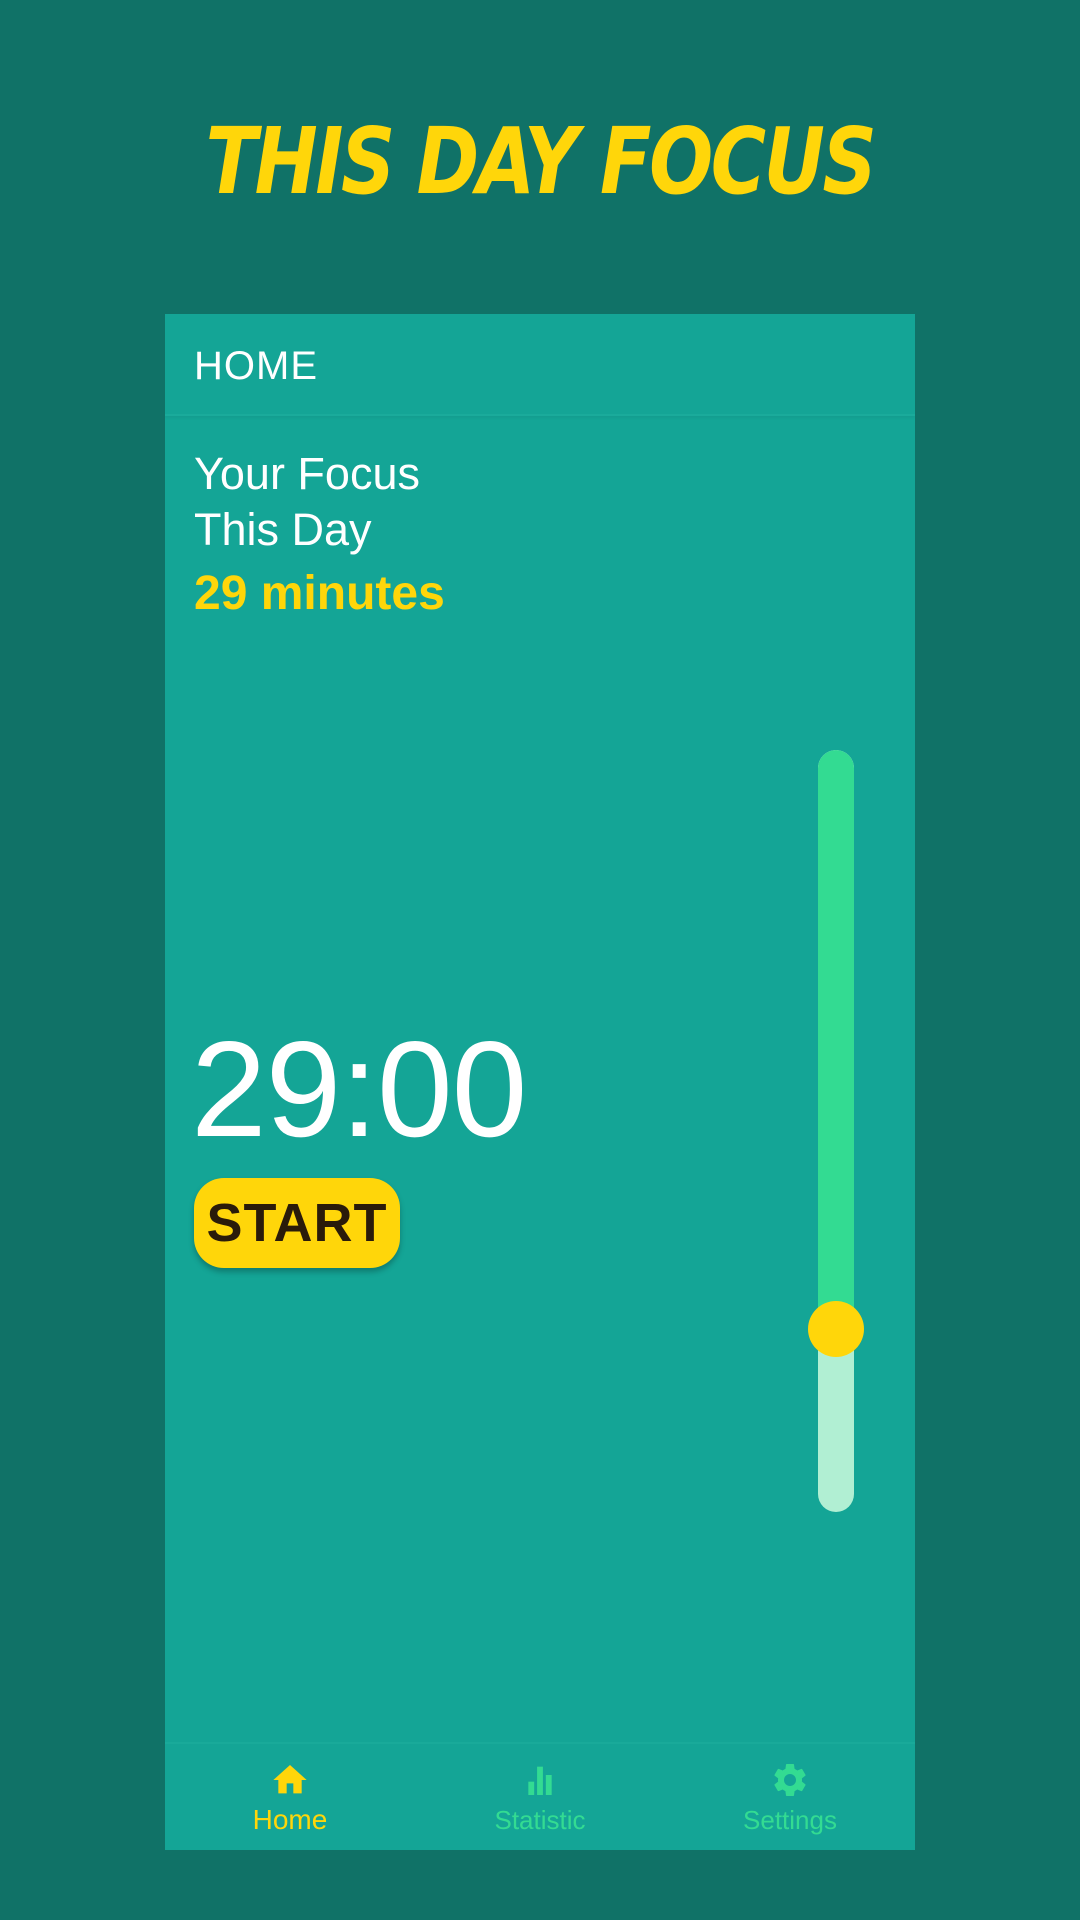 The image size is (1080, 1920). I want to click on gear-icon, so click(790, 1780).